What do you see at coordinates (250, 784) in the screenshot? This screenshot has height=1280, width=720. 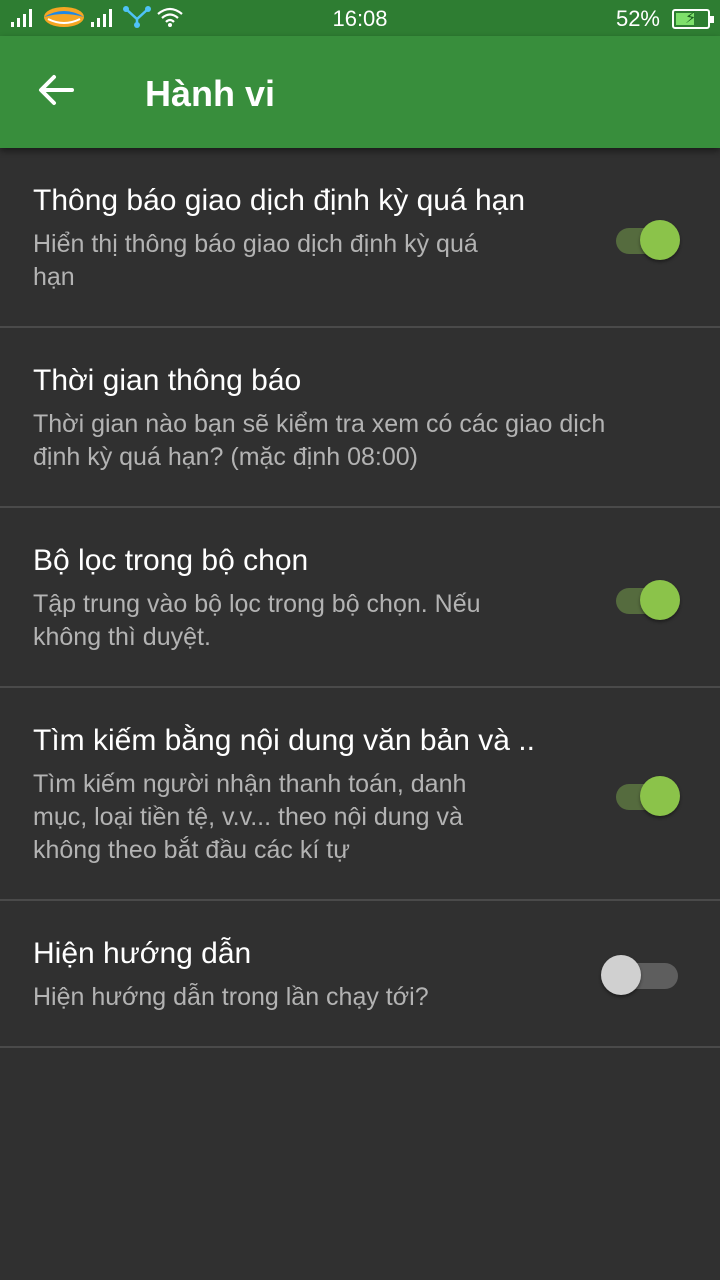 I see `summary-line: Tìm kiếm người nhận thanh toán, danh` at bounding box center [250, 784].